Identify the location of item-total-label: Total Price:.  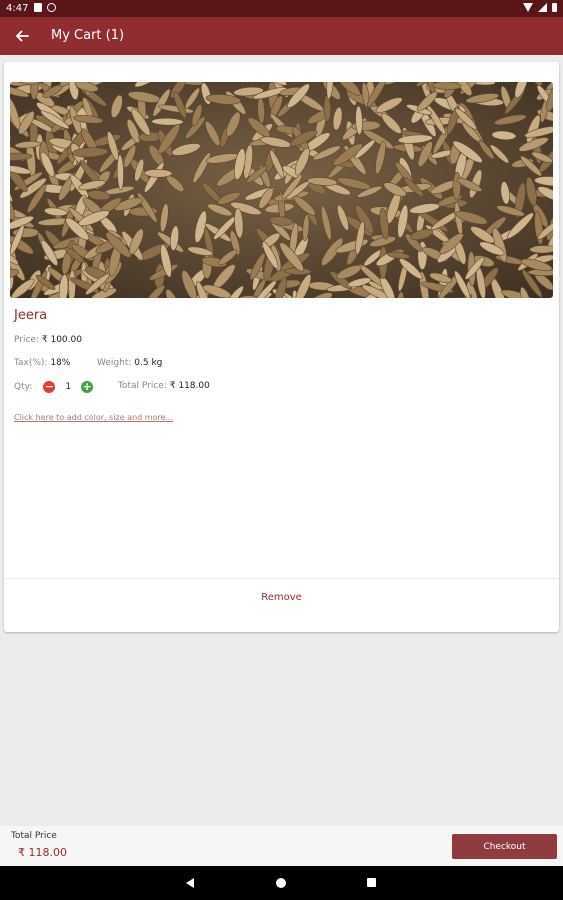
(142, 386).